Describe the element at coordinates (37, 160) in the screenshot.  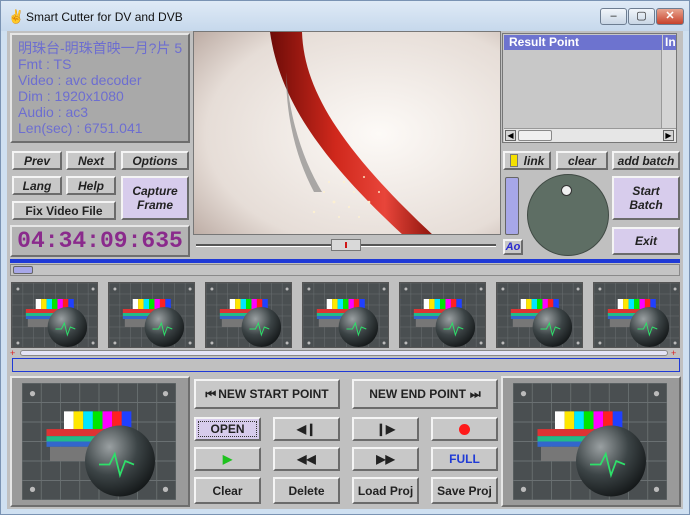
I see `prev-button: Prev` at that location.